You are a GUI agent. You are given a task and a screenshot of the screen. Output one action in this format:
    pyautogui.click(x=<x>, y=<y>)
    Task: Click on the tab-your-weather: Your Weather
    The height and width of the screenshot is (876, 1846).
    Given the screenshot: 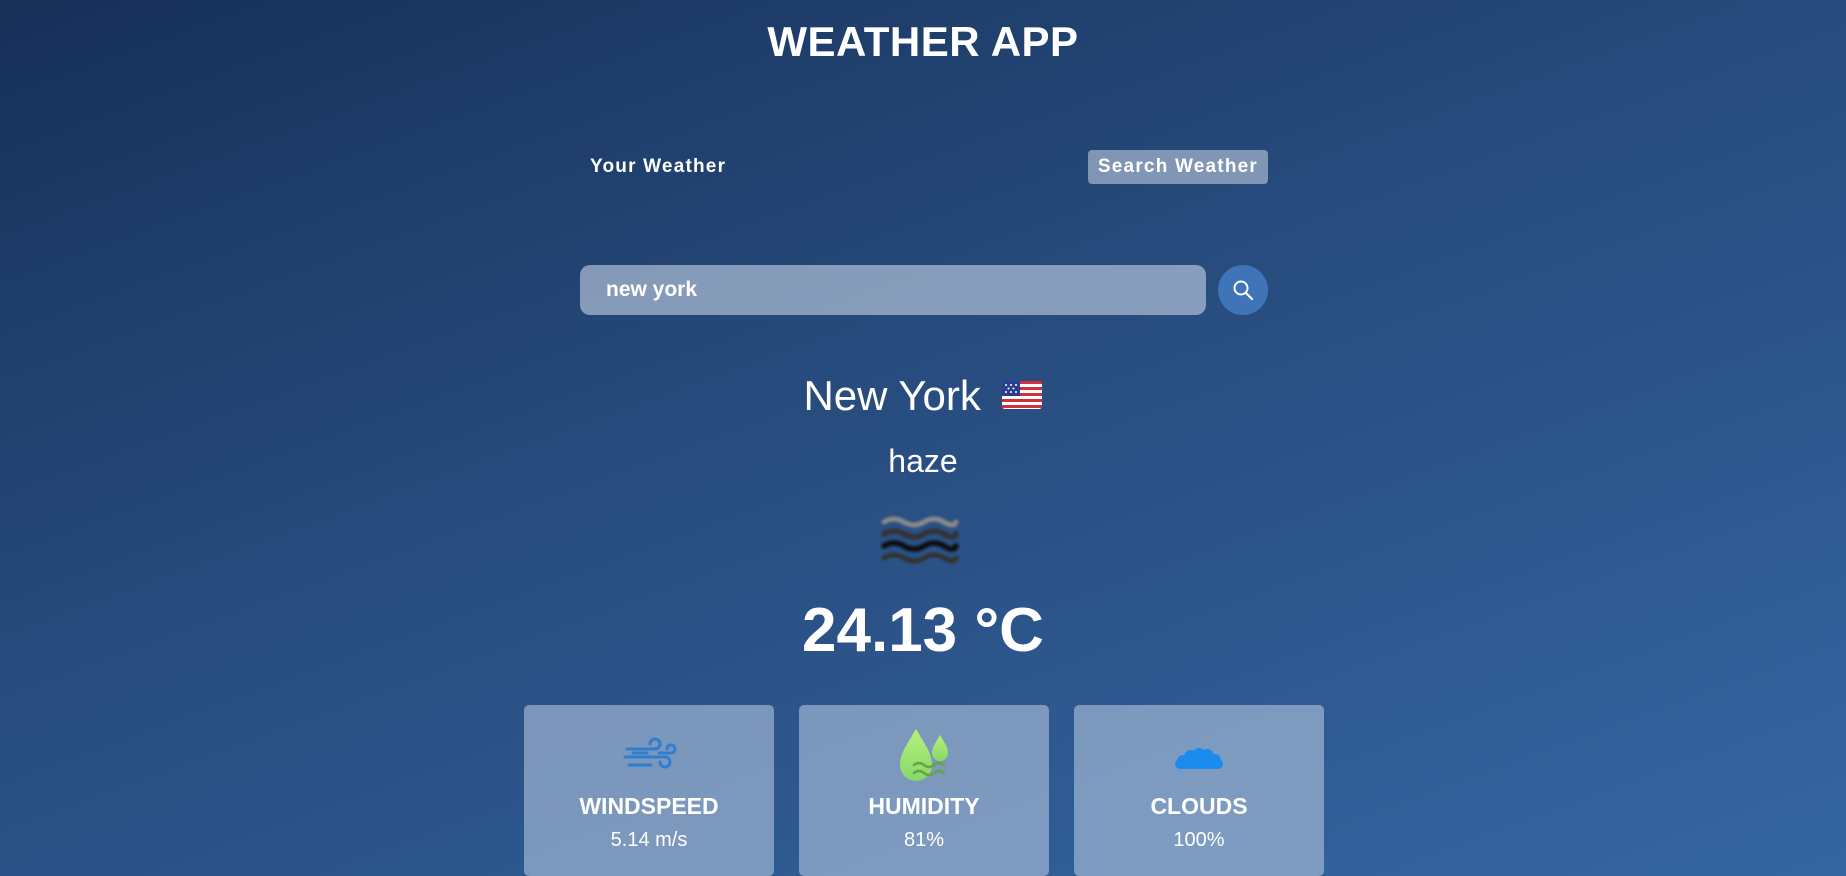 What is the action you would take?
    pyautogui.click(x=658, y=167)
    